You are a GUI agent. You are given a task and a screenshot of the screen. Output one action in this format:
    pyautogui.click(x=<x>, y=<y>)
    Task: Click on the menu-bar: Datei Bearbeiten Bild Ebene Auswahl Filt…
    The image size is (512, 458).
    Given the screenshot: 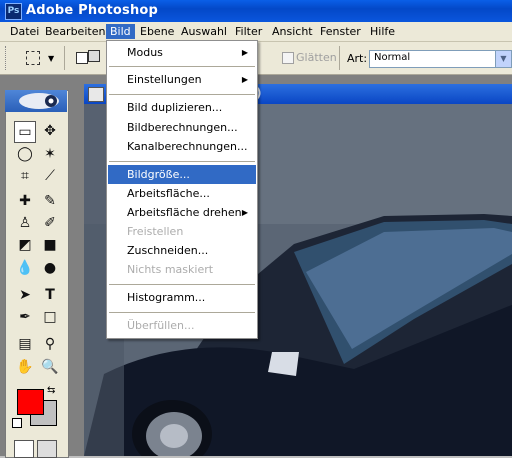 What is the action you would take?
    pyautogui.click(x=256, y=32)
    